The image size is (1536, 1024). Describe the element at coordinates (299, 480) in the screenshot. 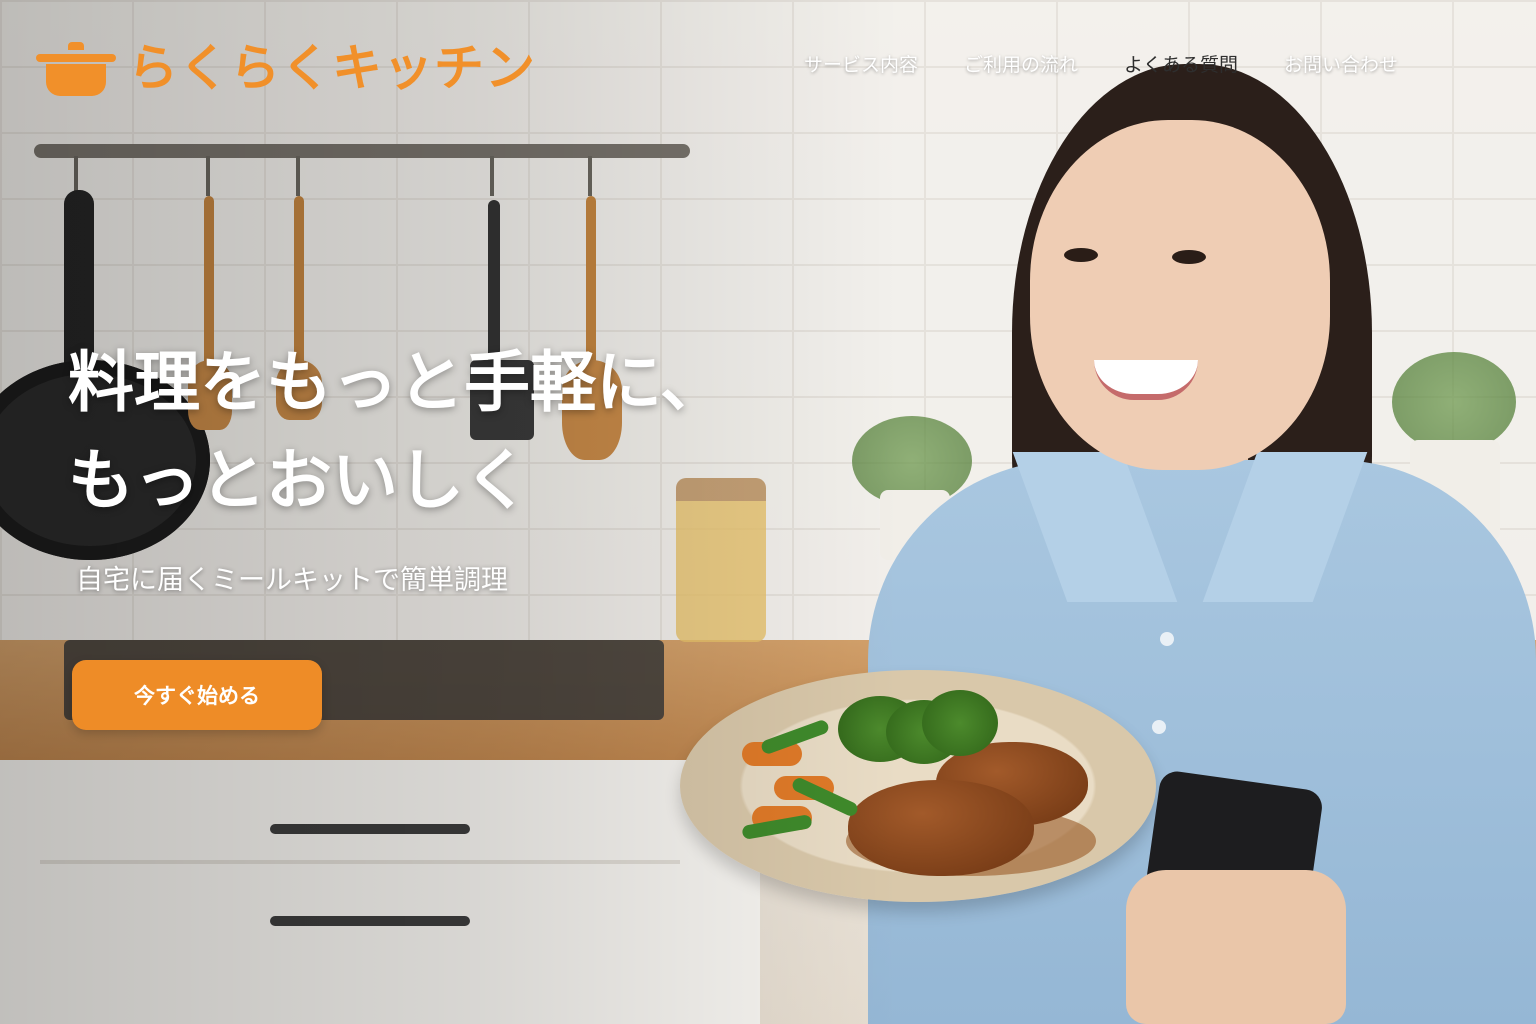

I see `hero-headline-line2: もっとおいしく` at that location.